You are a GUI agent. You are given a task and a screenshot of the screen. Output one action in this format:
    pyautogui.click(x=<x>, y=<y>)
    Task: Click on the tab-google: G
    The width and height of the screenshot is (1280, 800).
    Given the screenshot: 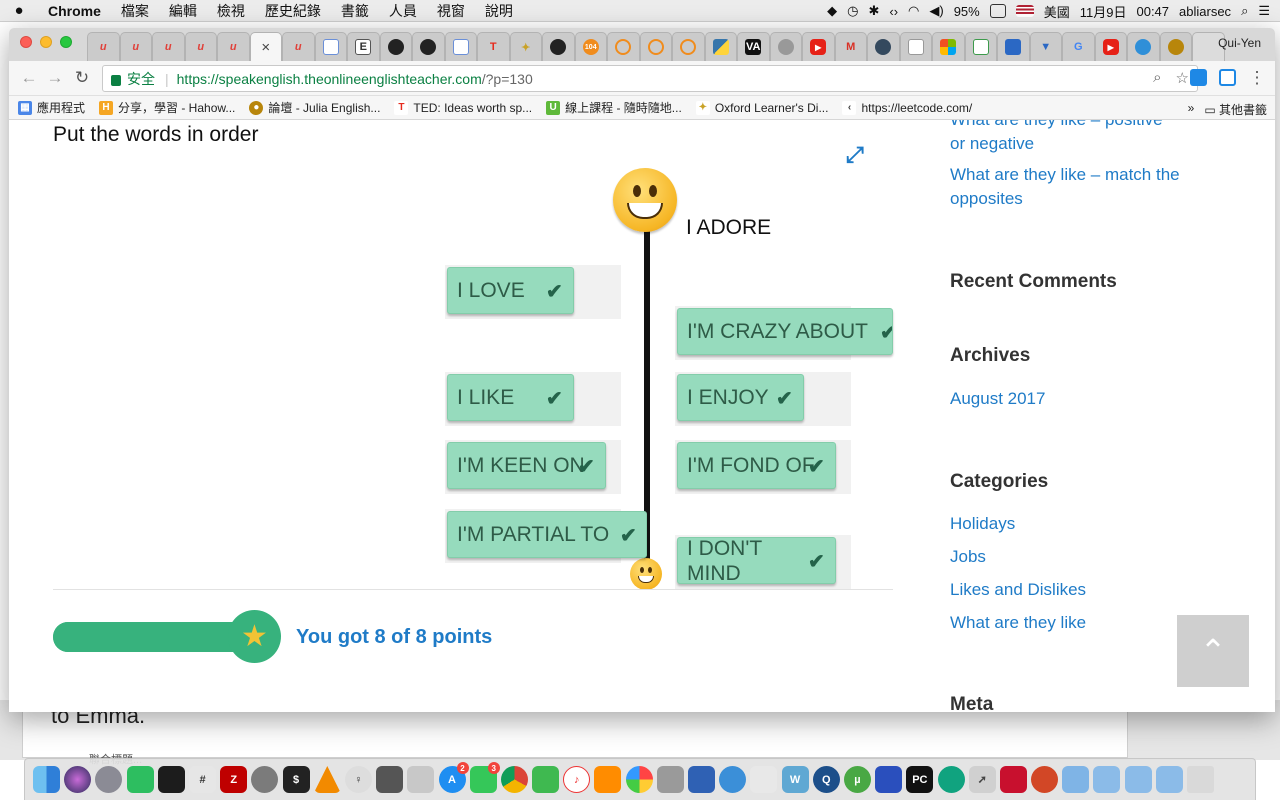 What is the action you would take?
    pyautogui.click(x=1078, y=46)
    